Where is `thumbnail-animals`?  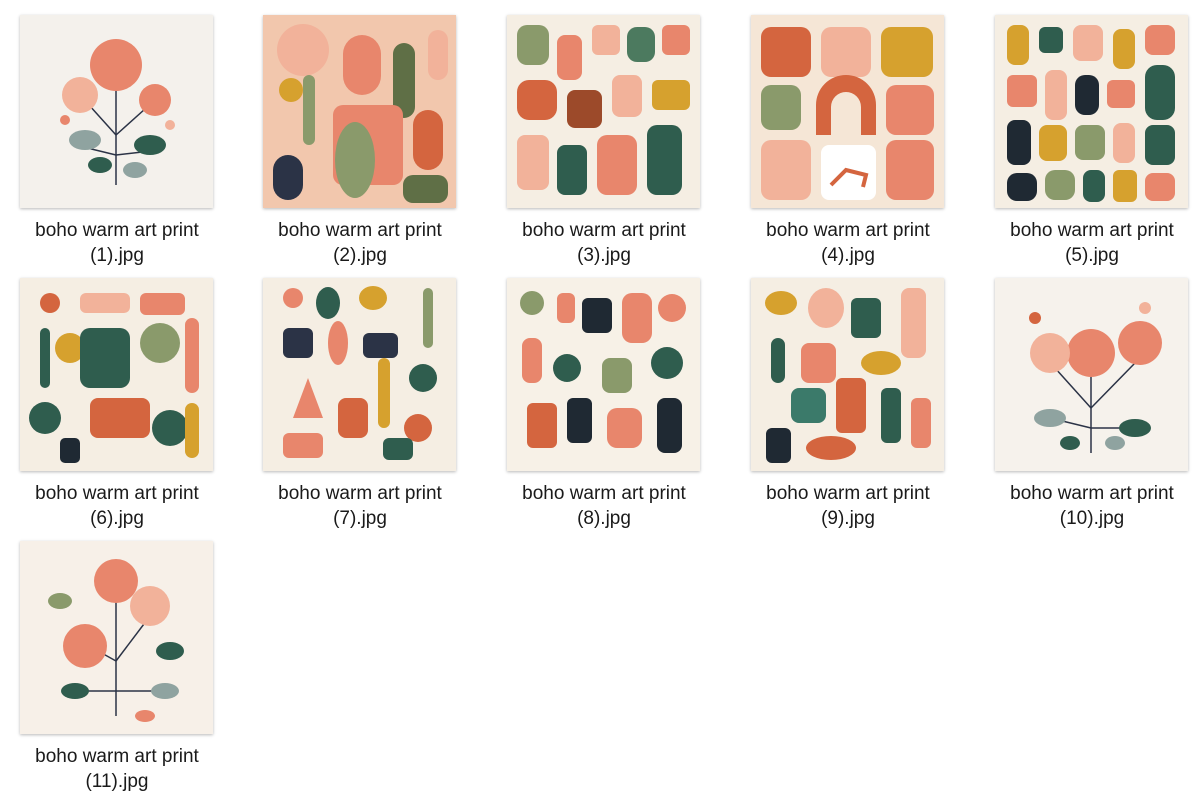 thumbnail-animals is located at coordinates (116, 374).